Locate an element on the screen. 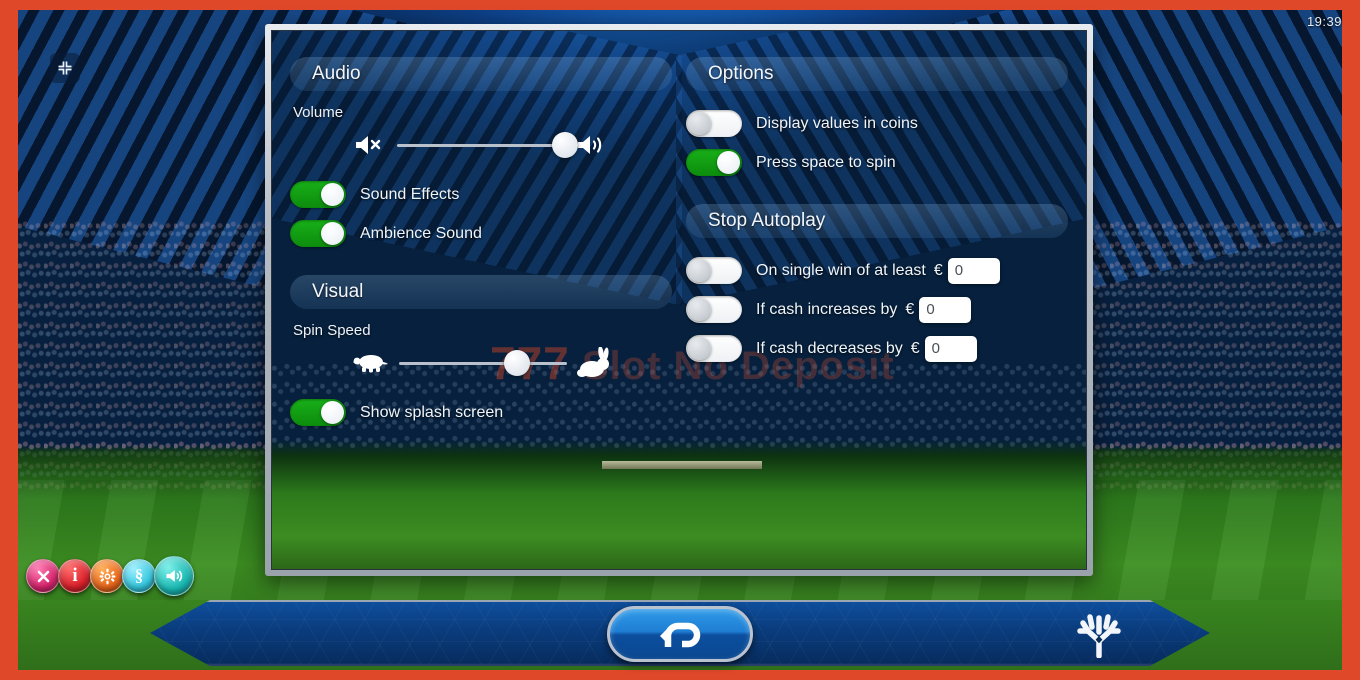 Image resolution: width=1360 pixels, height=680 pixels. currency-symbol-single-win: € is located at coordinates (938, 270).